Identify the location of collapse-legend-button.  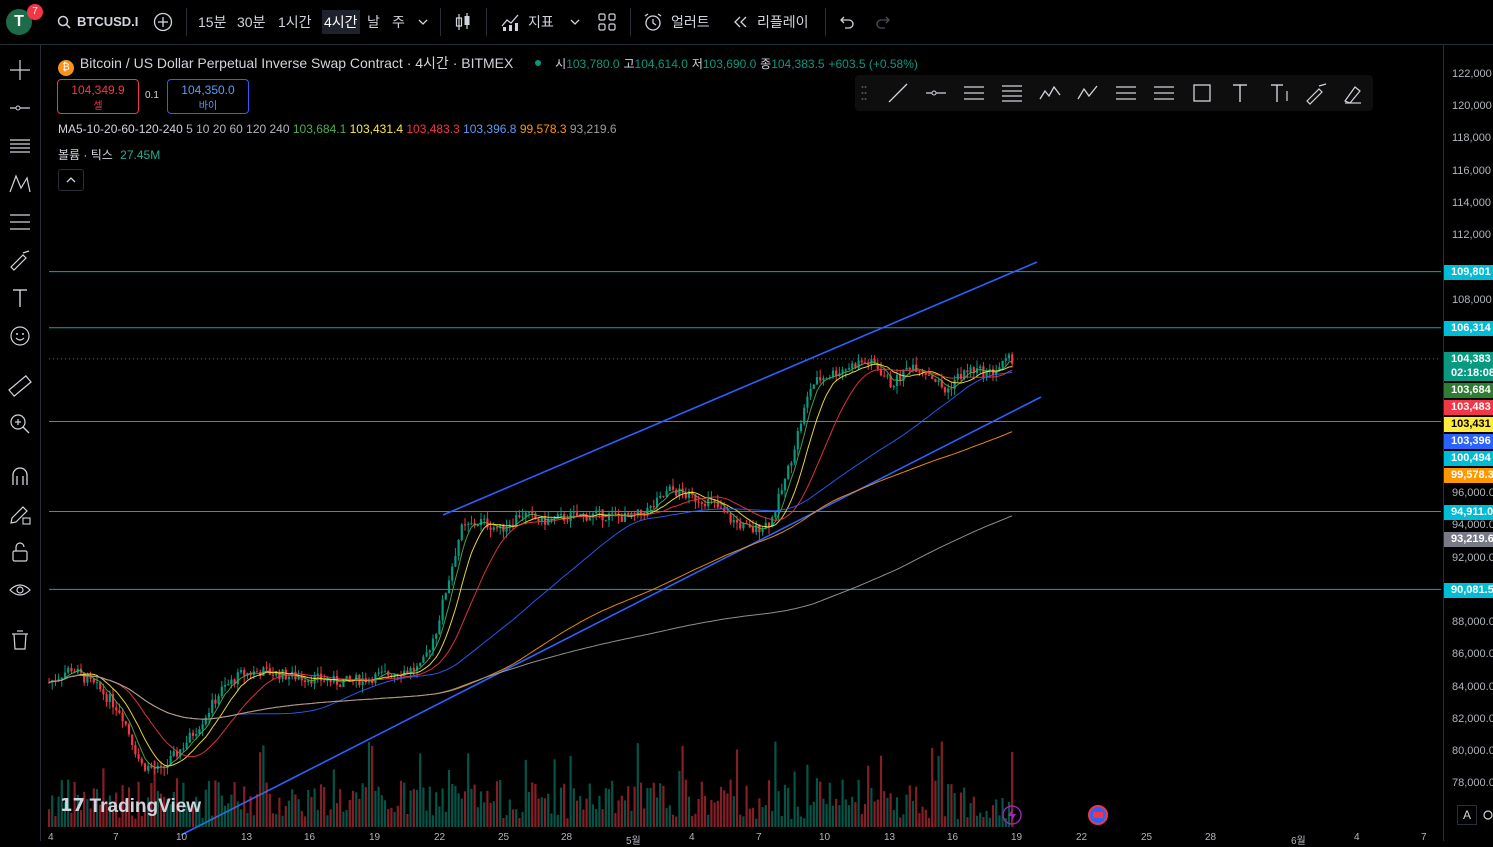
(71, 180).